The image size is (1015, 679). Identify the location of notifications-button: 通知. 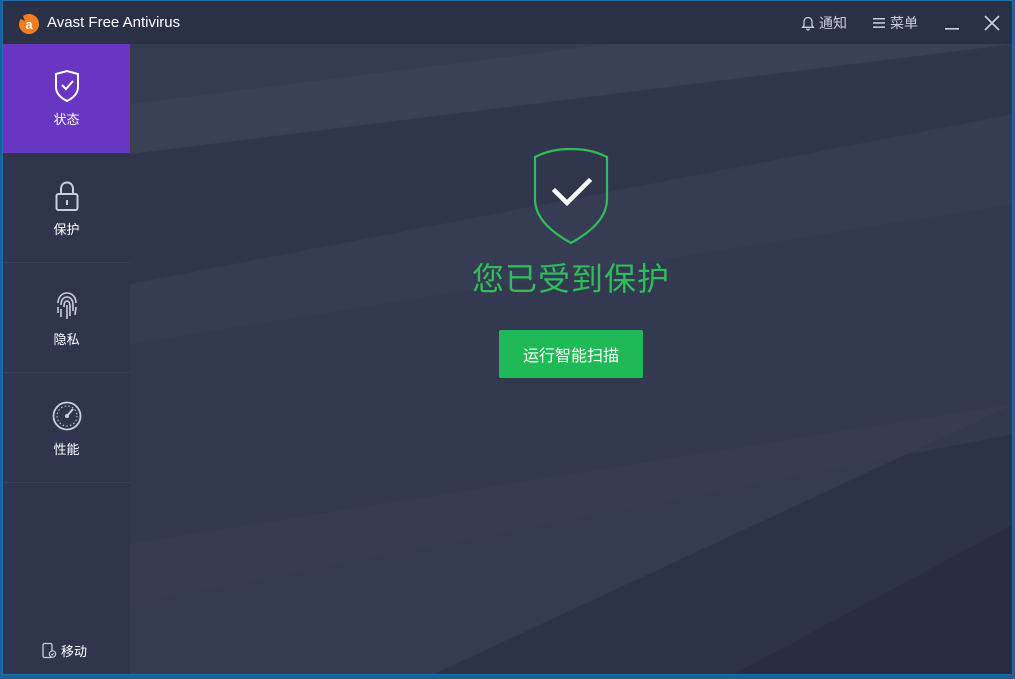
(824, 23).